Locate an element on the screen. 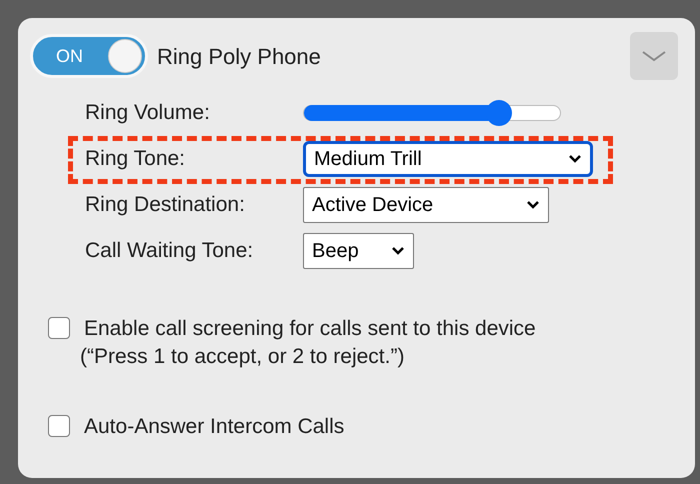  select-value: Active Device is located at coordinates (373, 205).